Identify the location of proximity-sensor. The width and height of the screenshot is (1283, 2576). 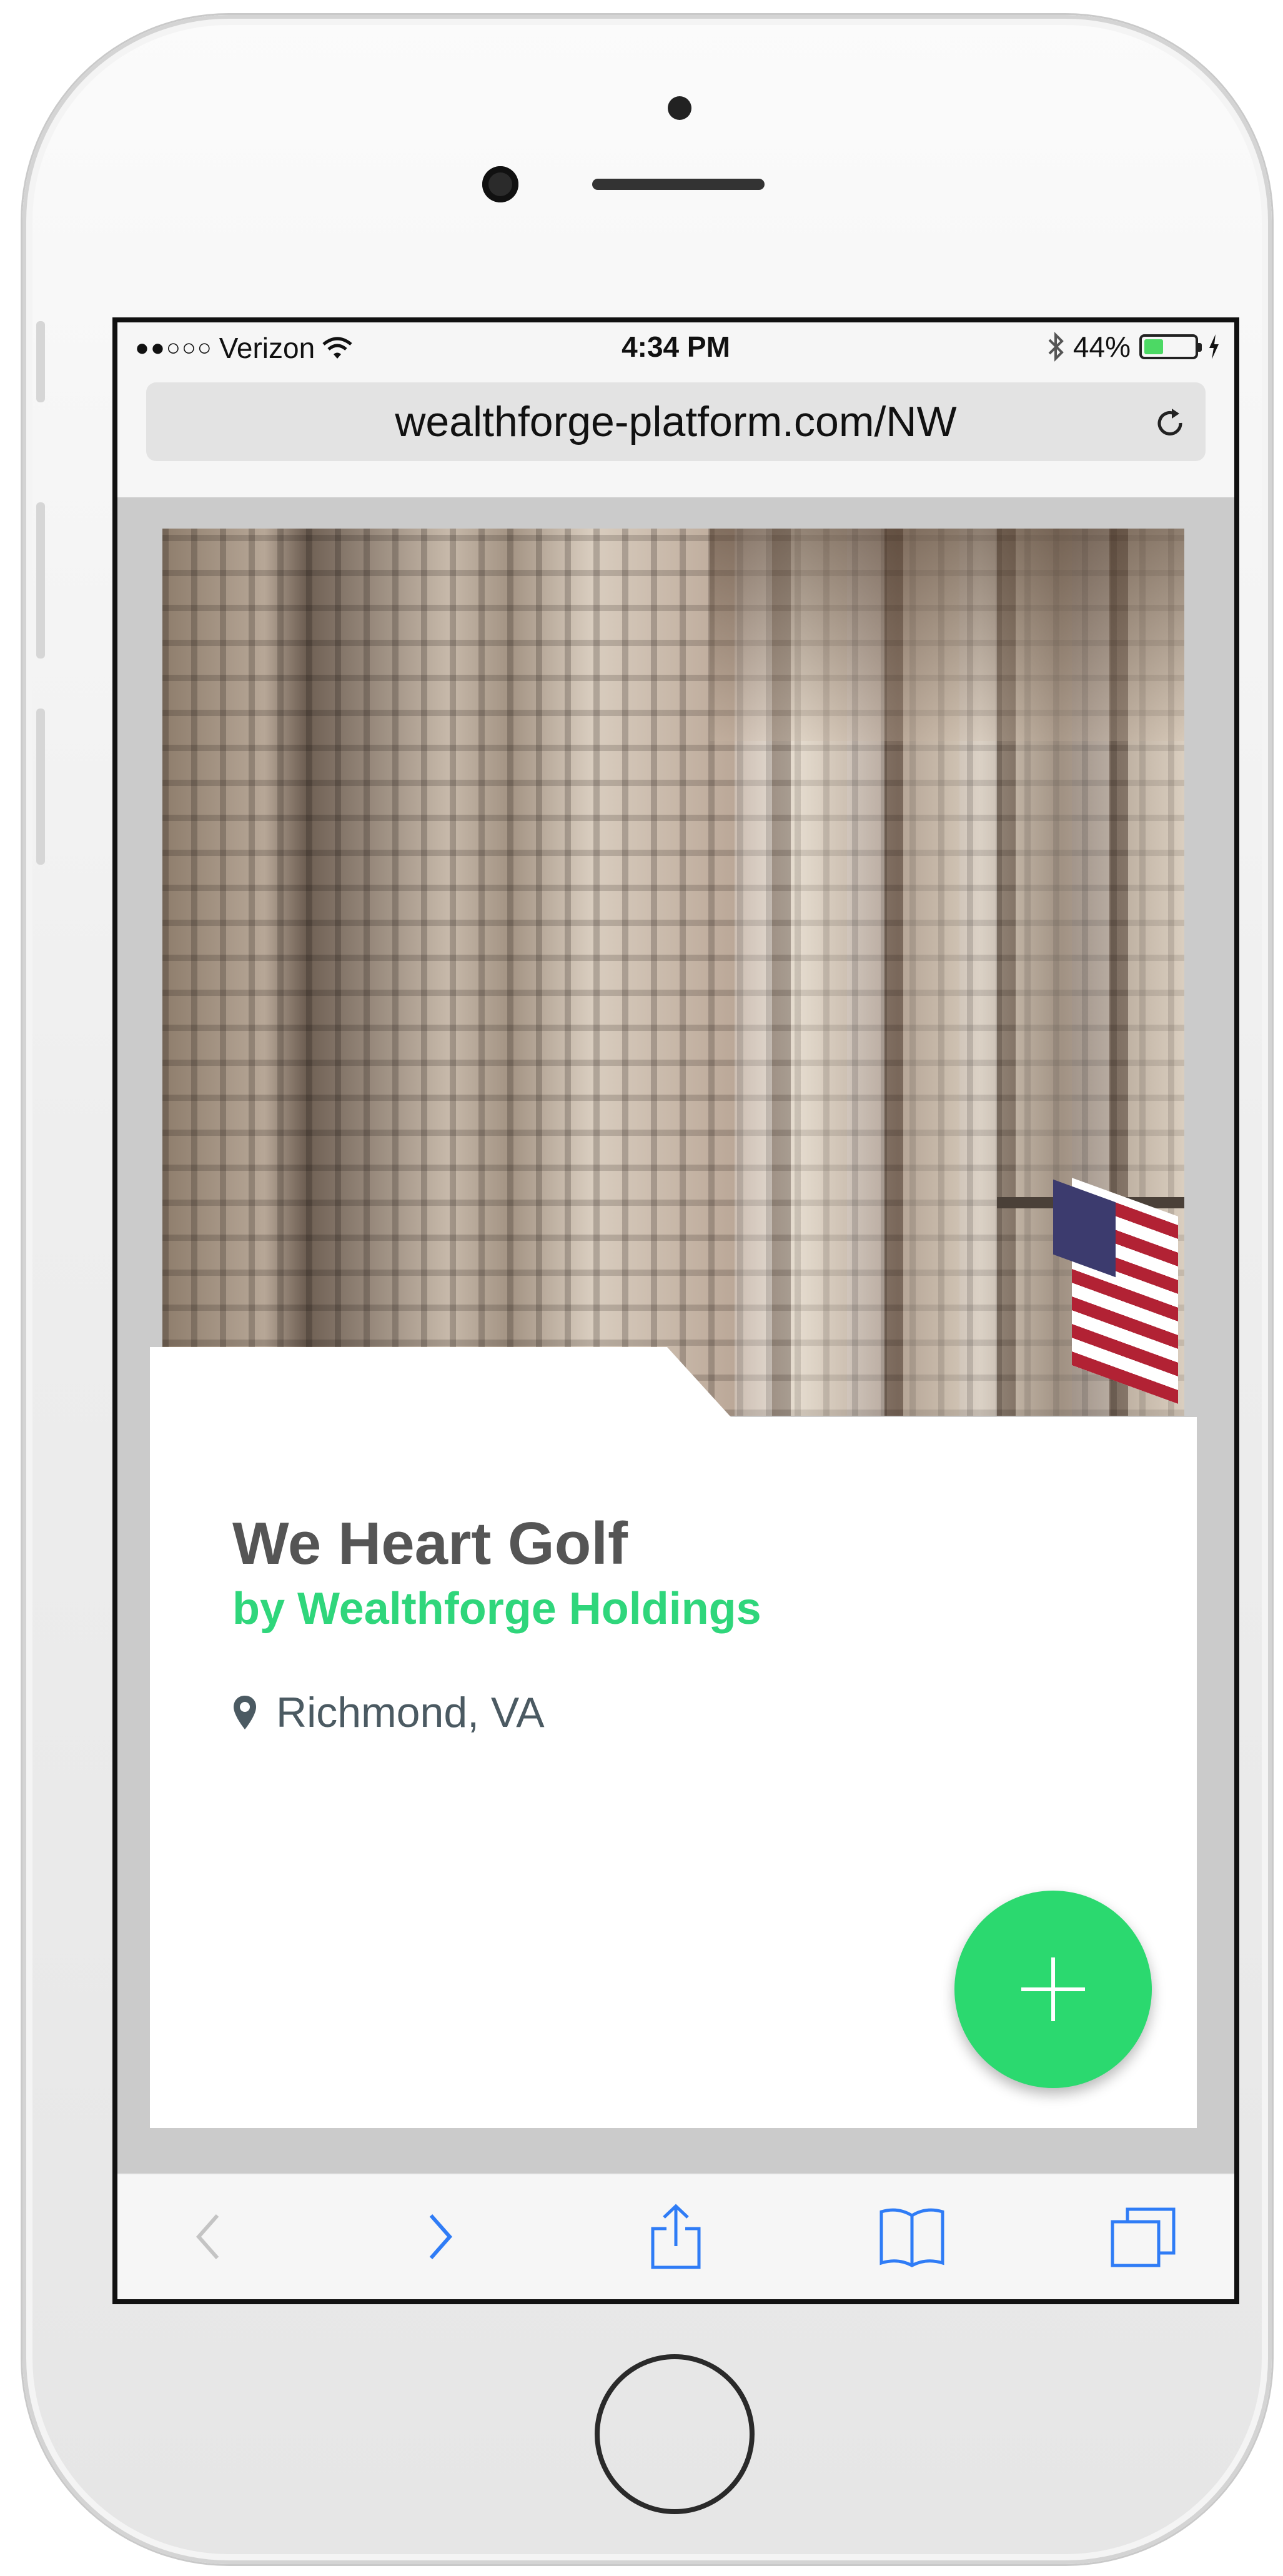
(679, 108).